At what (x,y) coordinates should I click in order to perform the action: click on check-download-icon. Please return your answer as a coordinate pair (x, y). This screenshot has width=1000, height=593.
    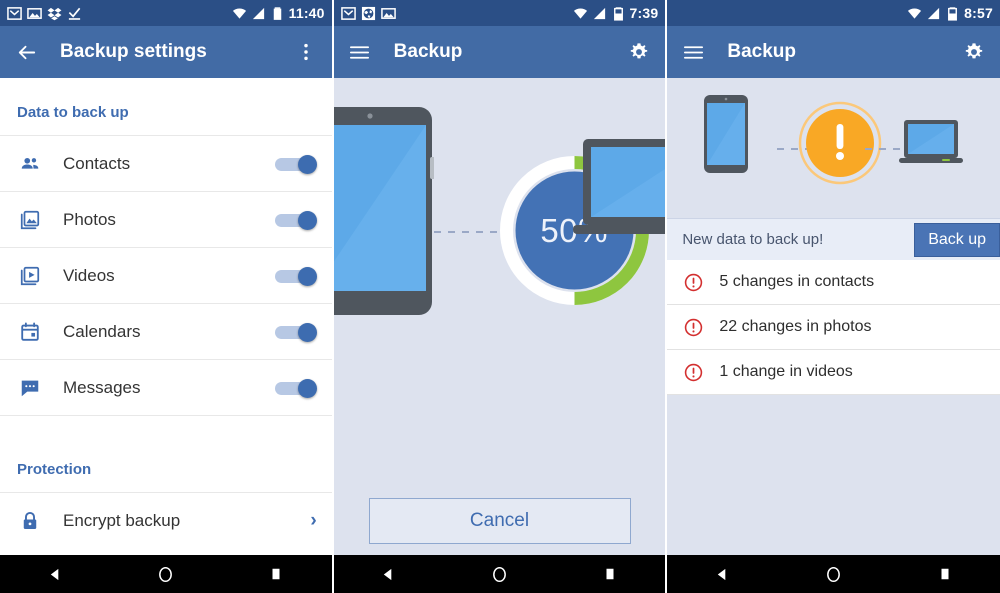
    Looking at the image, I should click on (74, 13).